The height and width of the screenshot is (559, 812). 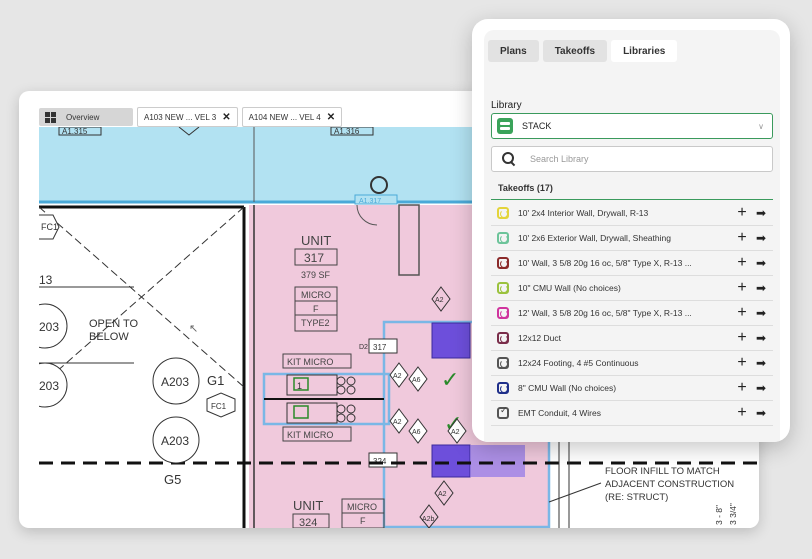 What do you see at coordinates (733, 514) in the screenshot?
I see `dimension-label: 3 3/4"` at bounding box center [733, 514].